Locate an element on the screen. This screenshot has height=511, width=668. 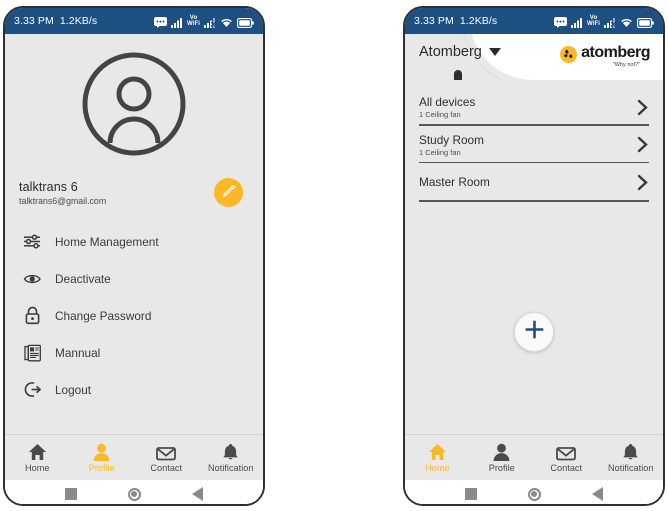
wifi-icon is located at coordinates (626, 21).